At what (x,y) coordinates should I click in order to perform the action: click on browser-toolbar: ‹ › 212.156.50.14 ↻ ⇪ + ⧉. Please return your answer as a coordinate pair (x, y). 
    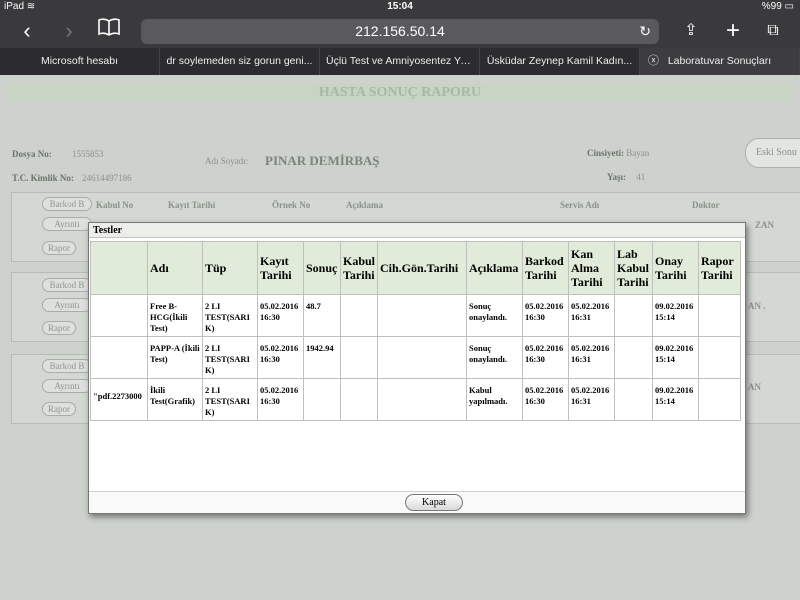
    Looking at the image, I should click on (400, 31).